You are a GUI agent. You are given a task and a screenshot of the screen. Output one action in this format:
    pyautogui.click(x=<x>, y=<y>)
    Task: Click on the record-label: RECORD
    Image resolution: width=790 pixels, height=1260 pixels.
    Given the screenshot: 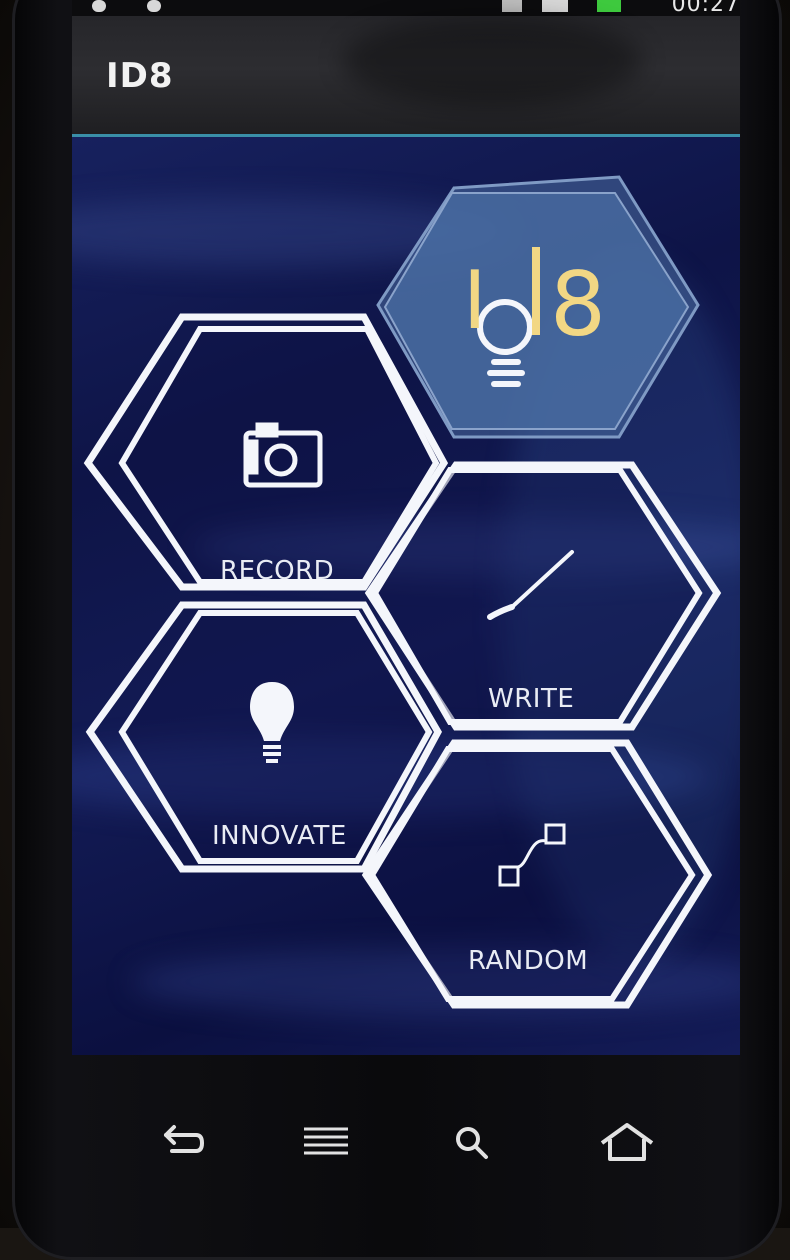 What is the action you would take?
    pyautogui.click(x=277, y=571)
    